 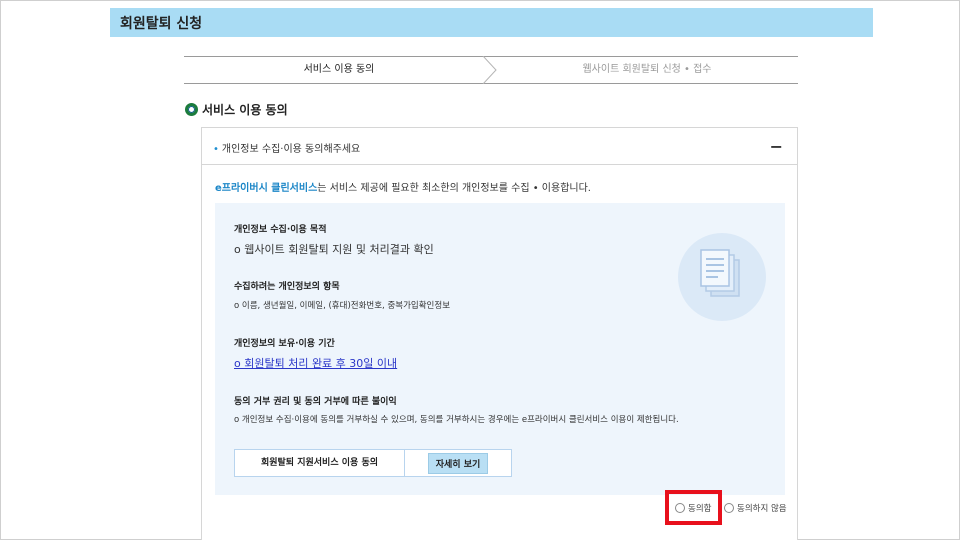 What do you see at coordinates (280, 230) in the screenshot?
I see `purpose-heading: 개인정보 수집·이용 목적` at bounding box center [280, 230].